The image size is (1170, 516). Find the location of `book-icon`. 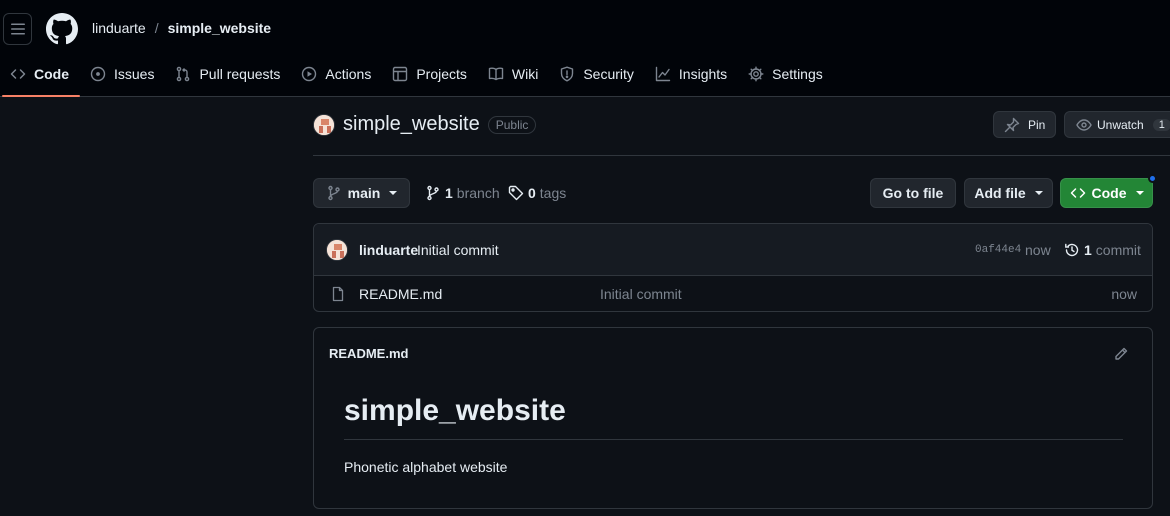

book-icon is located at coordinates (496, 74).